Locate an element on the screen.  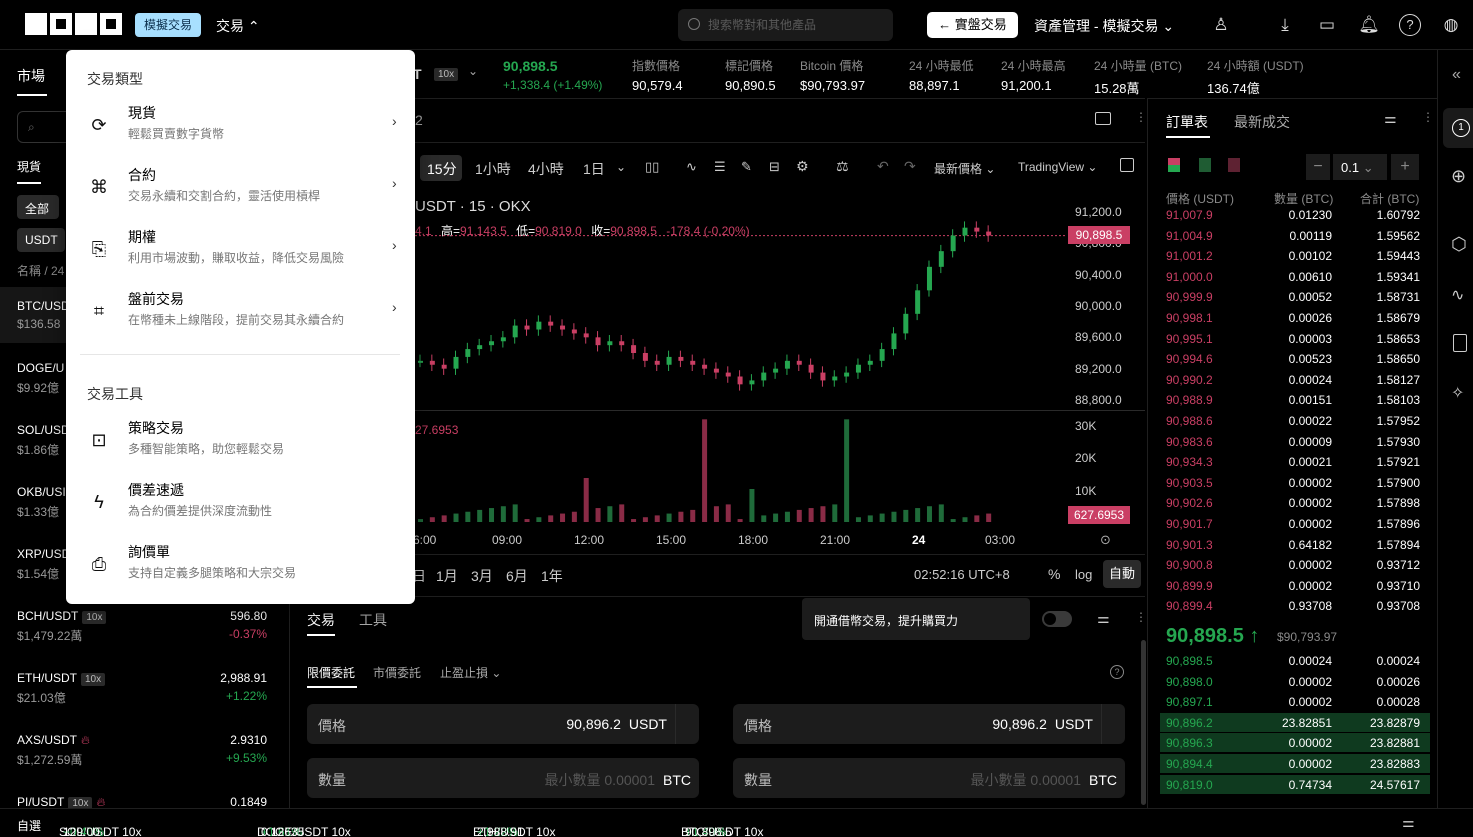
interval-1: 1小時 is located at coordinates (493, 169).